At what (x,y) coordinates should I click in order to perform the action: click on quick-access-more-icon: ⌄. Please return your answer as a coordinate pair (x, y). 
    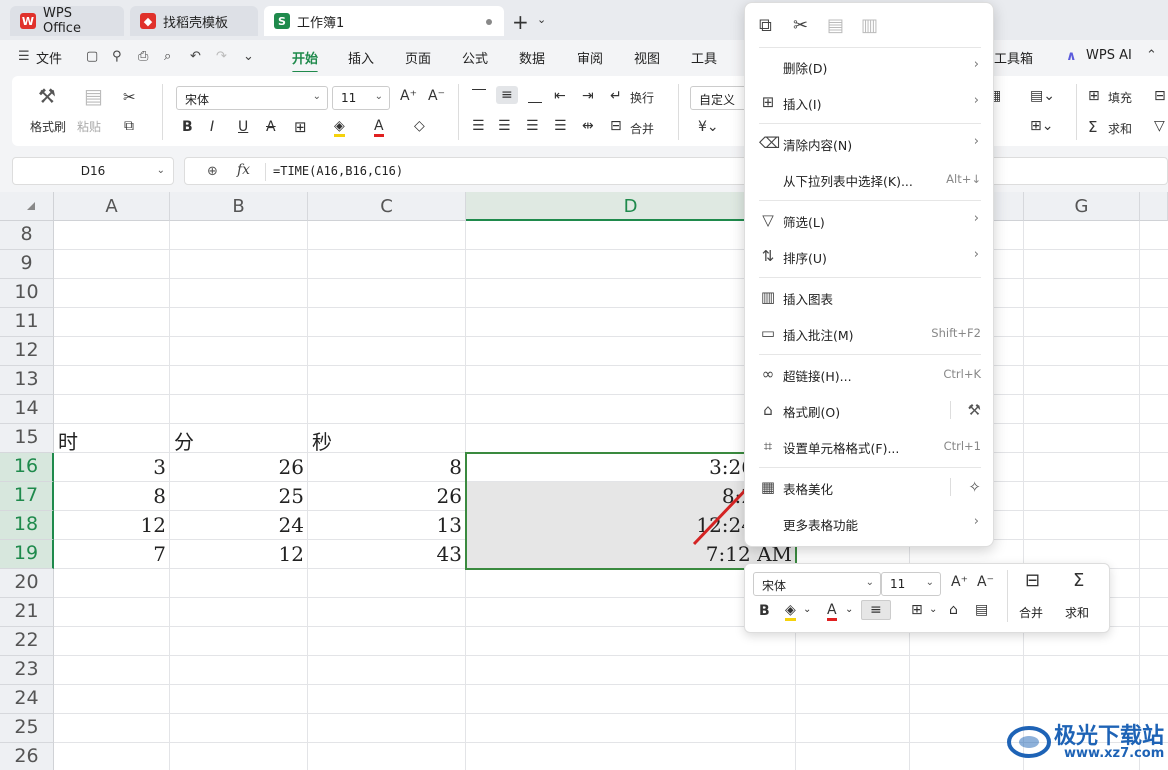
    Looking at the image, I should click on (248, 56).